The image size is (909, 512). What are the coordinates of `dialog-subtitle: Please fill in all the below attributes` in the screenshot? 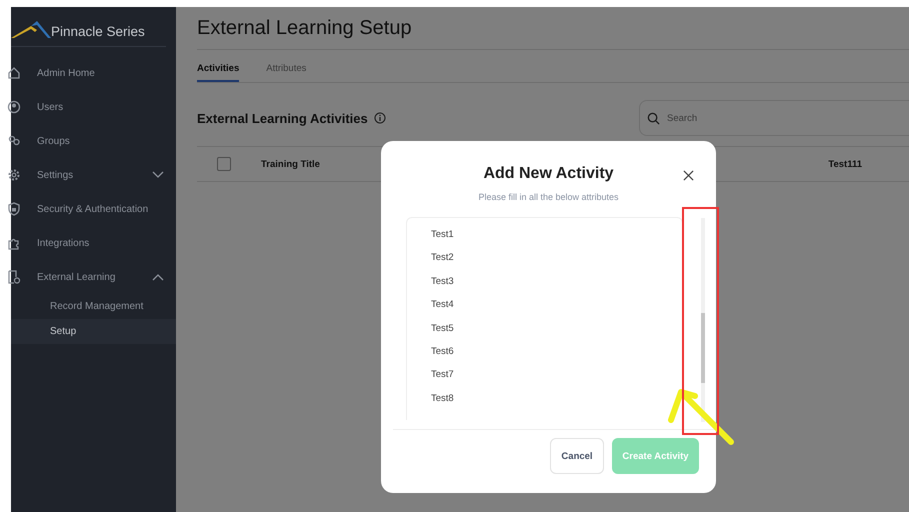 It's located at (548, 197).